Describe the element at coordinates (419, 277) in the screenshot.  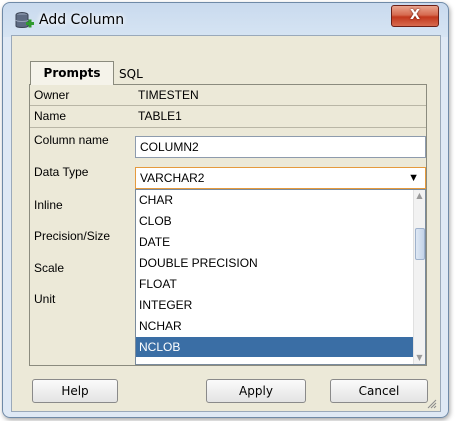
I see `dropdown-scrollbar: ▲ ▼` at that location.